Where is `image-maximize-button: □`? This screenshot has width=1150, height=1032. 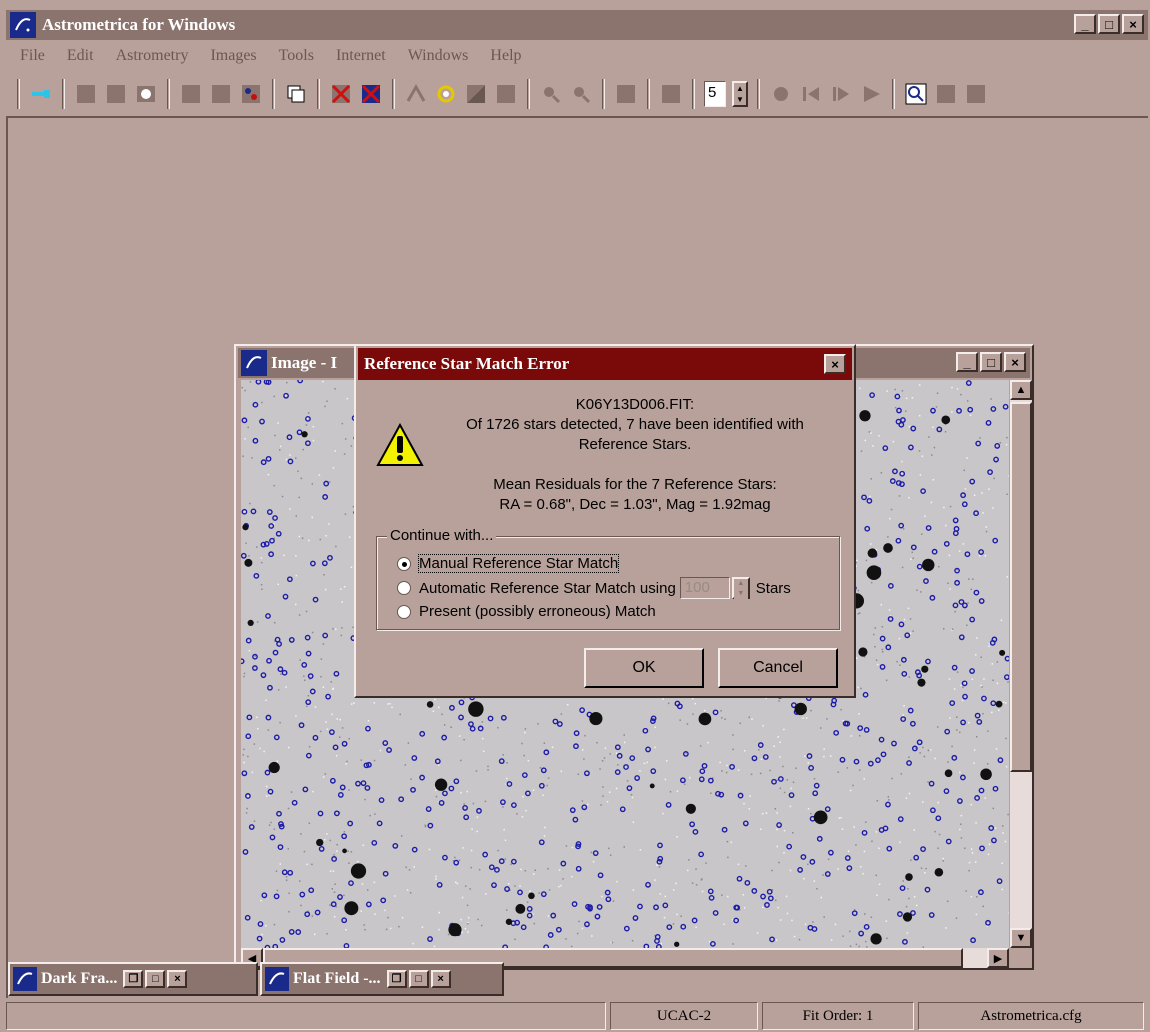 image-maximize-button: □ is located at coordinates (991, 362).